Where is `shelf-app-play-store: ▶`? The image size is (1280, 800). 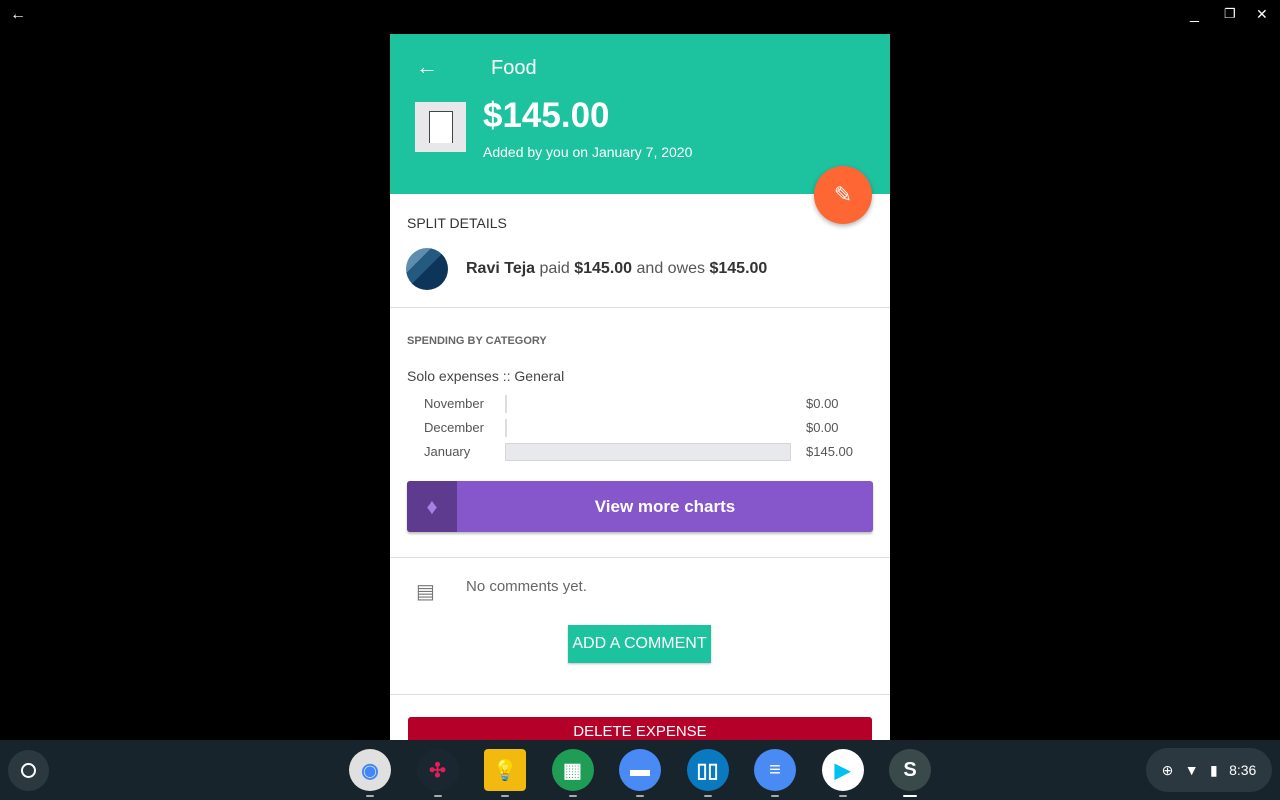
shelf-app-play-store: ▶ is located at coordinates (842, 770).